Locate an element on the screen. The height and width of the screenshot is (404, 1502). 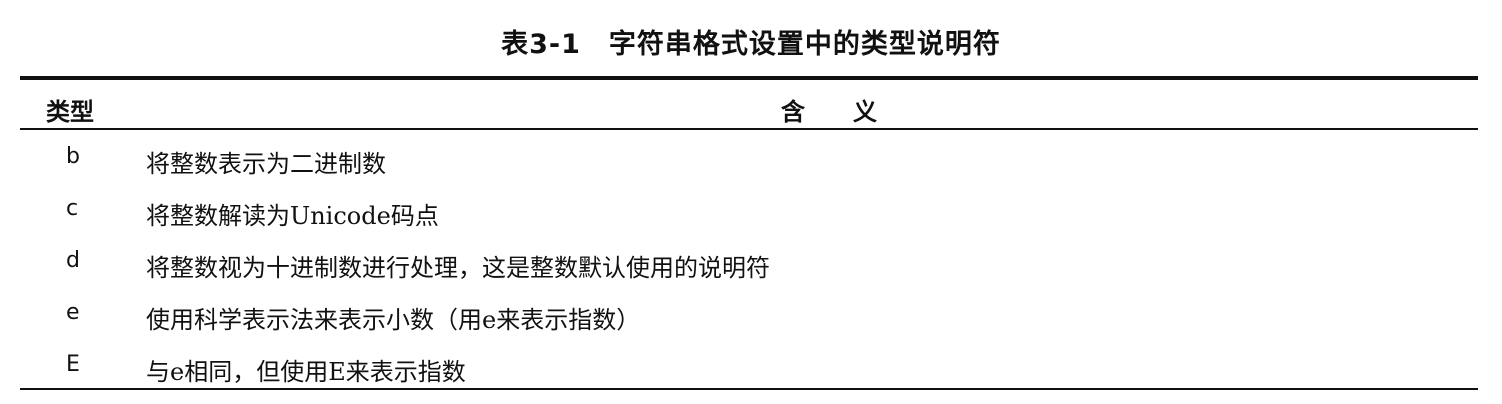
type-cell: b is located at coordinates (73, 156).